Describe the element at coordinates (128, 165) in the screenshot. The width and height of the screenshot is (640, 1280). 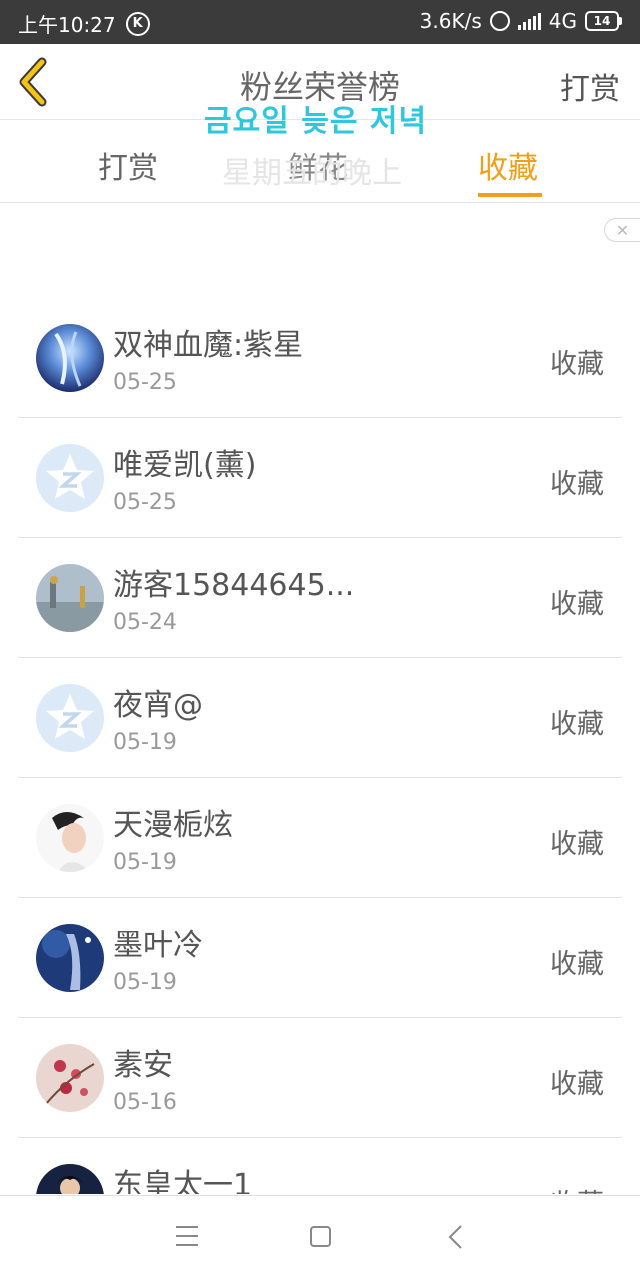
I see `tab-tip: 打赏` at that location.